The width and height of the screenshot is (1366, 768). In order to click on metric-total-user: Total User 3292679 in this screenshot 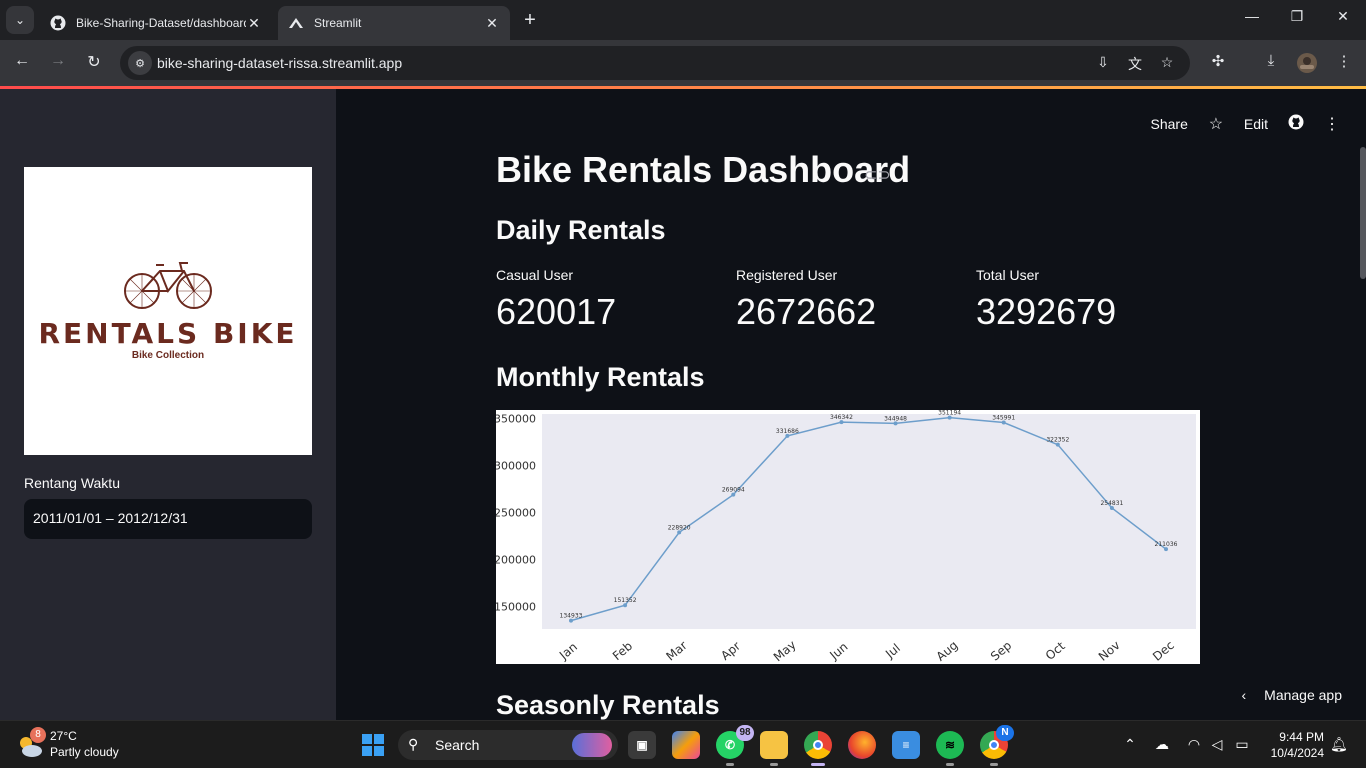, I will do `click(1086, 300)`.